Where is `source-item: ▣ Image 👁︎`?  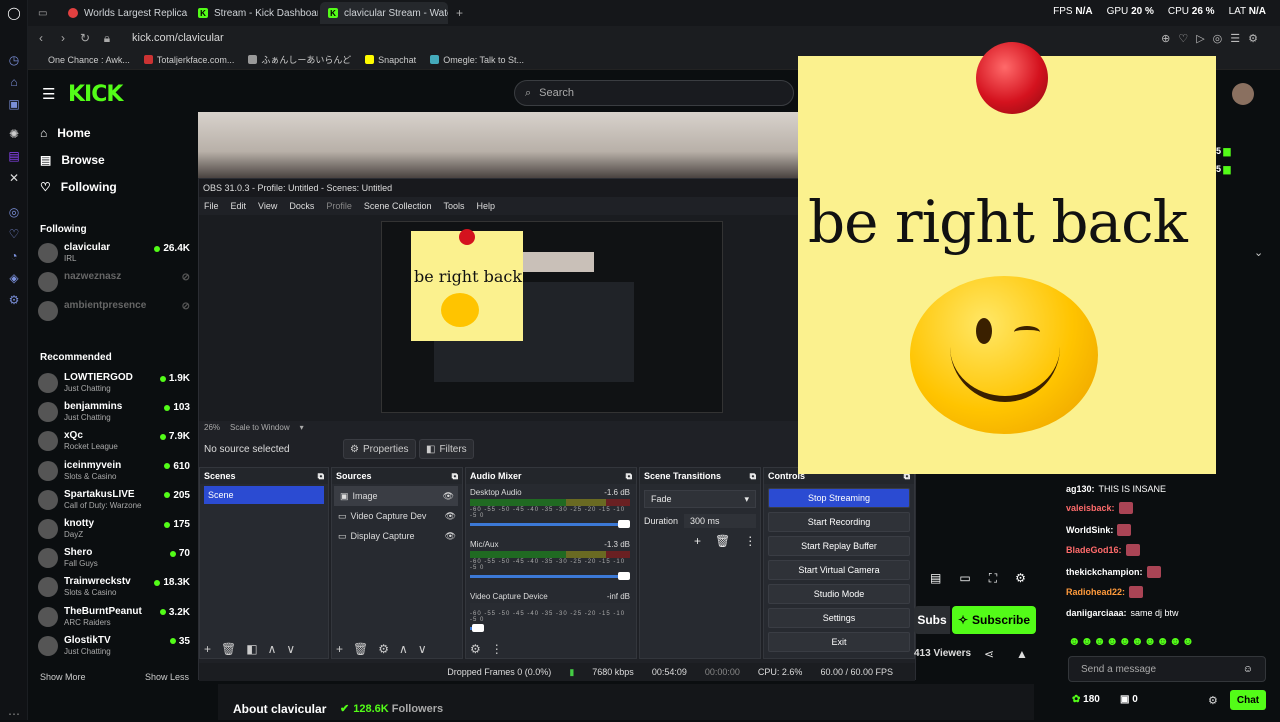 source-item: ▣ Image 👁︎ is located at coordinates (396, 496).